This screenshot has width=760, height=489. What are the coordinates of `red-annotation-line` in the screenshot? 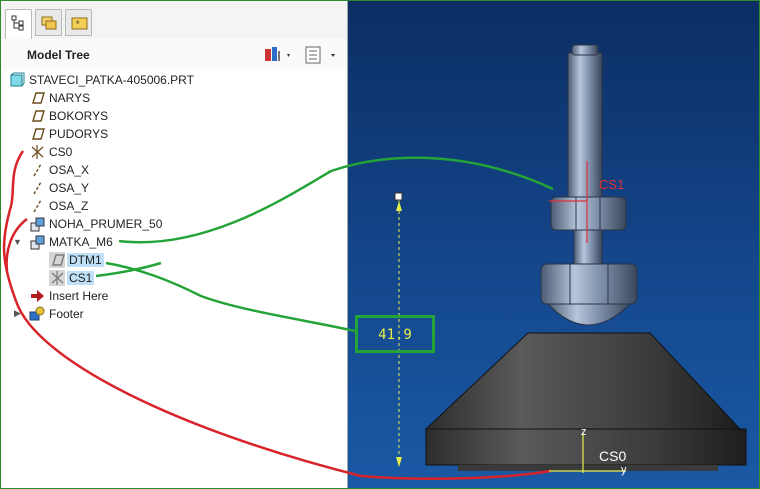 It's located at (16, 245).